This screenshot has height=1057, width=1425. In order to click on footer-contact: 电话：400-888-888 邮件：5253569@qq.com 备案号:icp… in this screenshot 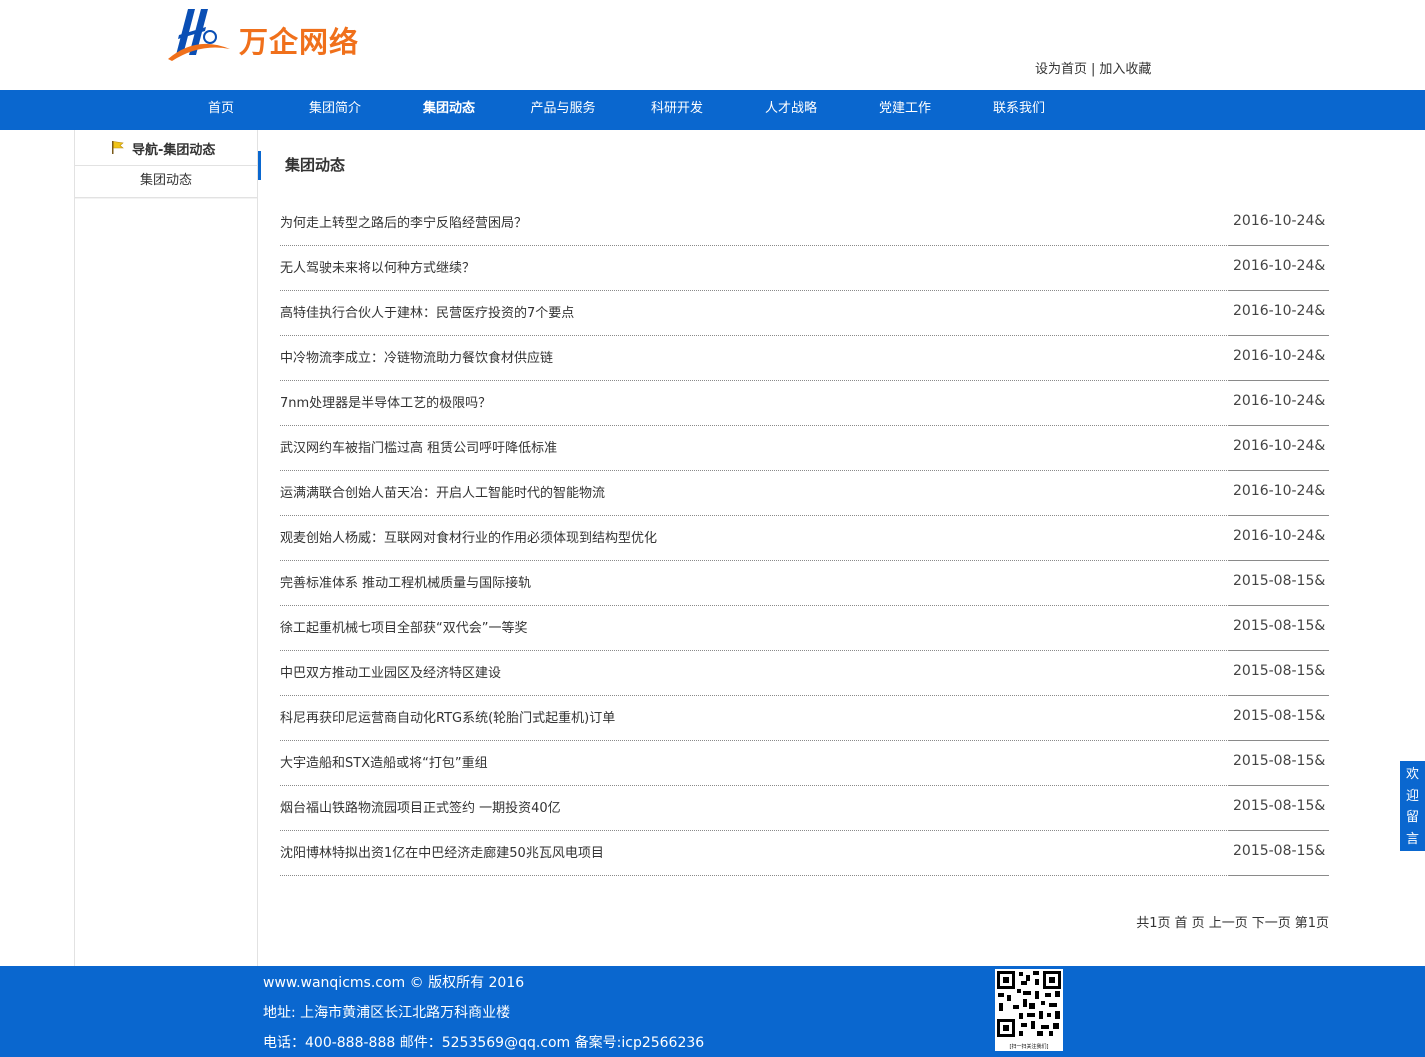, I will do `click(484, 1043)`.